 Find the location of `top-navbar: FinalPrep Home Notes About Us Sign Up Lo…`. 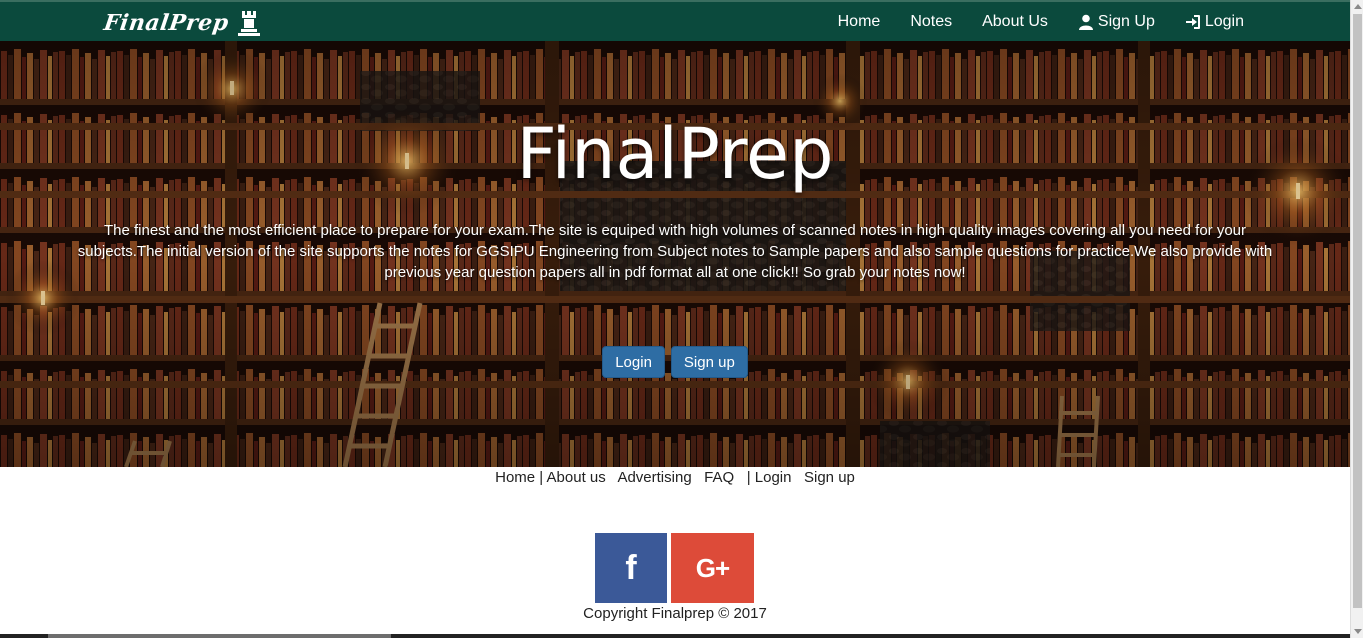

top-navbar: FinalPrep Home Notes About Us Sign Up Lo… is located at coordinates (675, 20).